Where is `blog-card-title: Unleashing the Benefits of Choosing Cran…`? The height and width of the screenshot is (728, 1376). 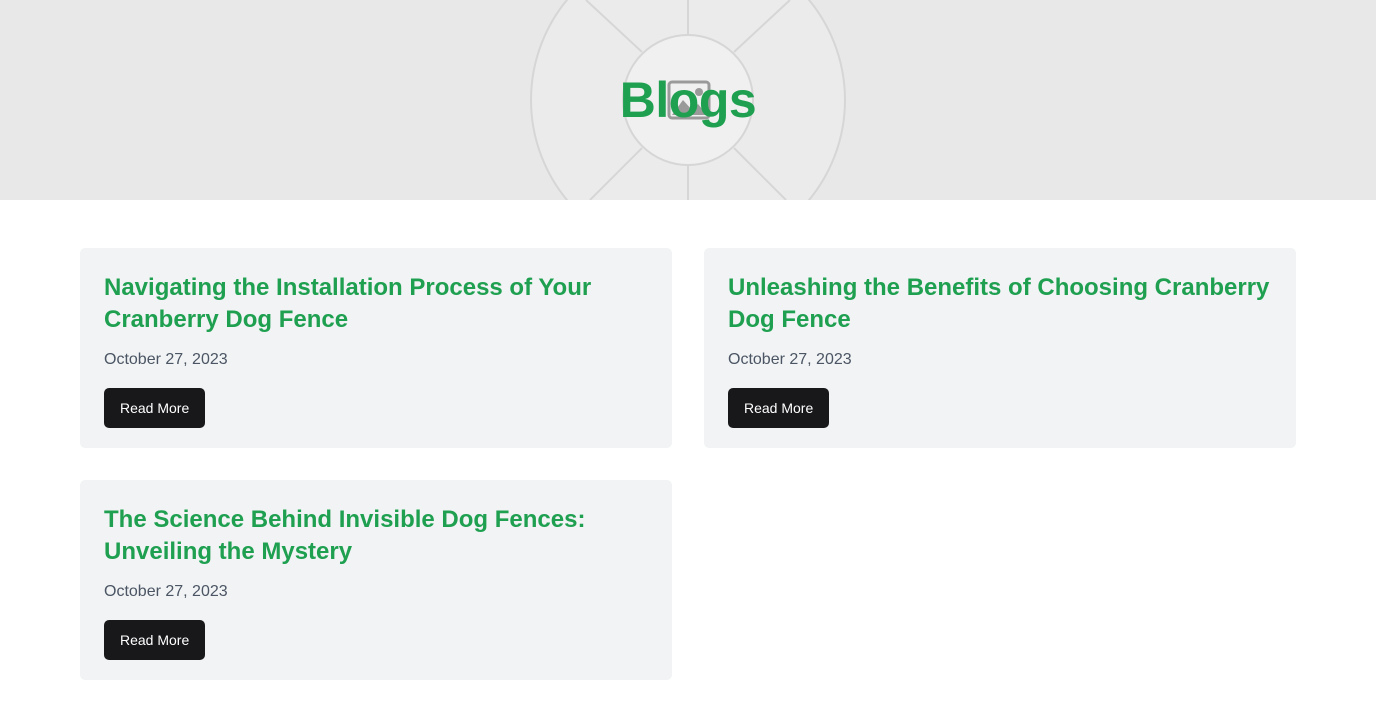
blog-card-title: Unleashing the Benefits of Choosing Cran… is located at coordinates (1000, 304).